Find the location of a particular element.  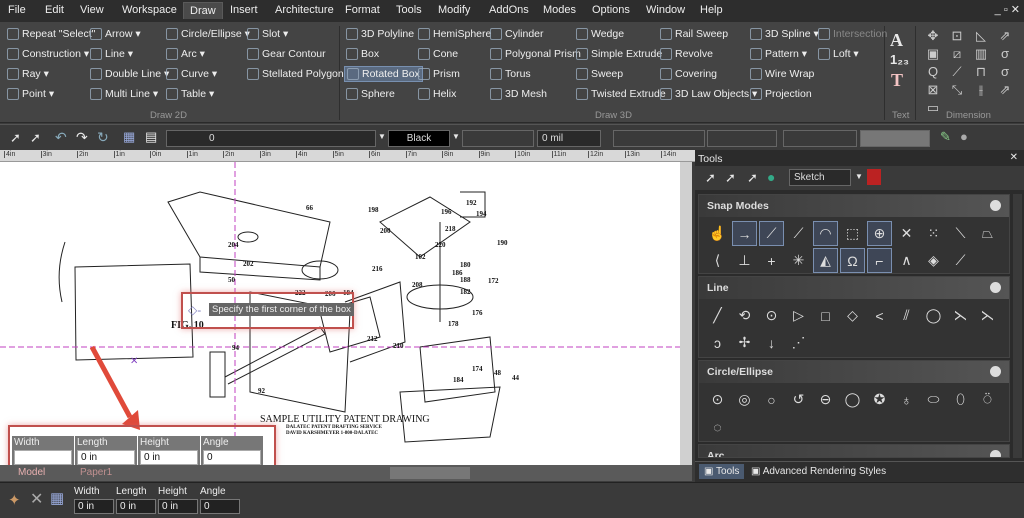

menu-format: Format is located at coordinates (362, 10).